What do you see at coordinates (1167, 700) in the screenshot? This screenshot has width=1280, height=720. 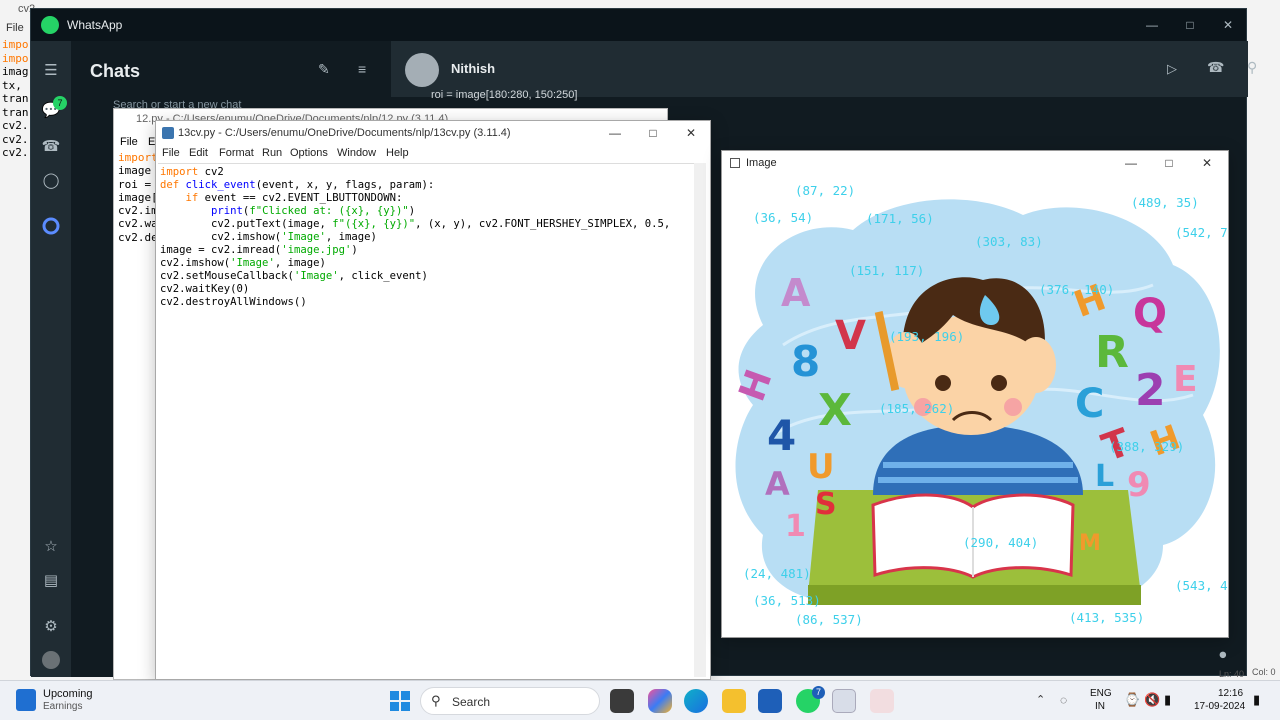 I see `battery-icon: ▮` at bounding box center [1167, 700].